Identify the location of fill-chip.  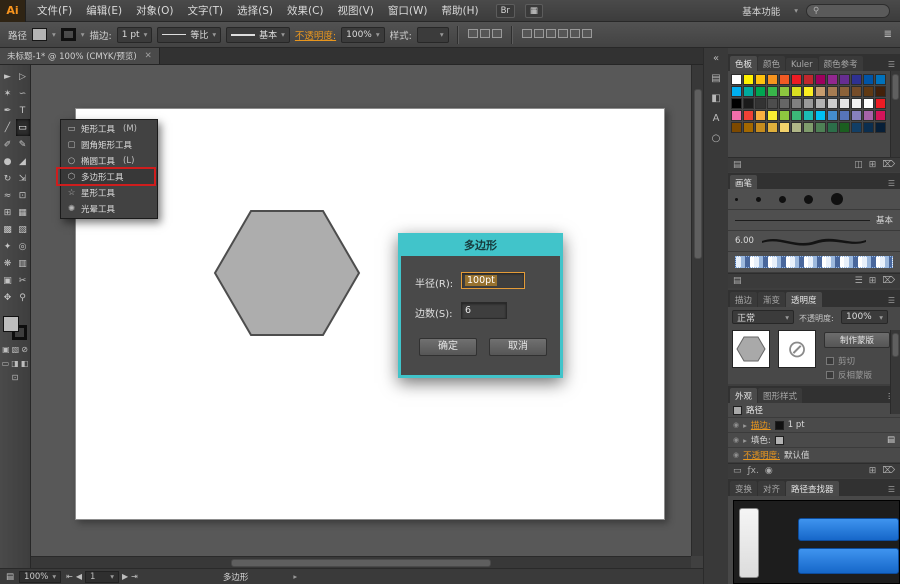
(779, 440).